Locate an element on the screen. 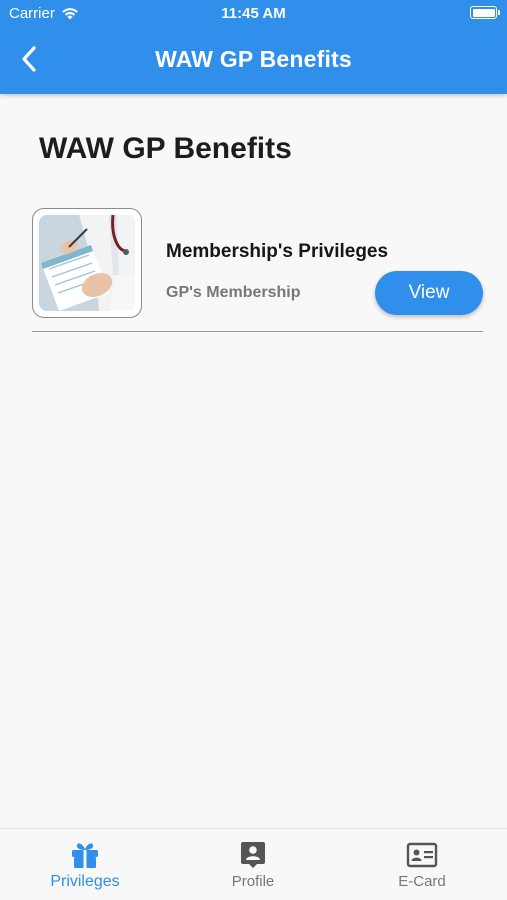 The width and height of the screenshot is (507, 900). header: Carrier 11:45 AM WAW GP Benefits is located at coordinates (253, 47).